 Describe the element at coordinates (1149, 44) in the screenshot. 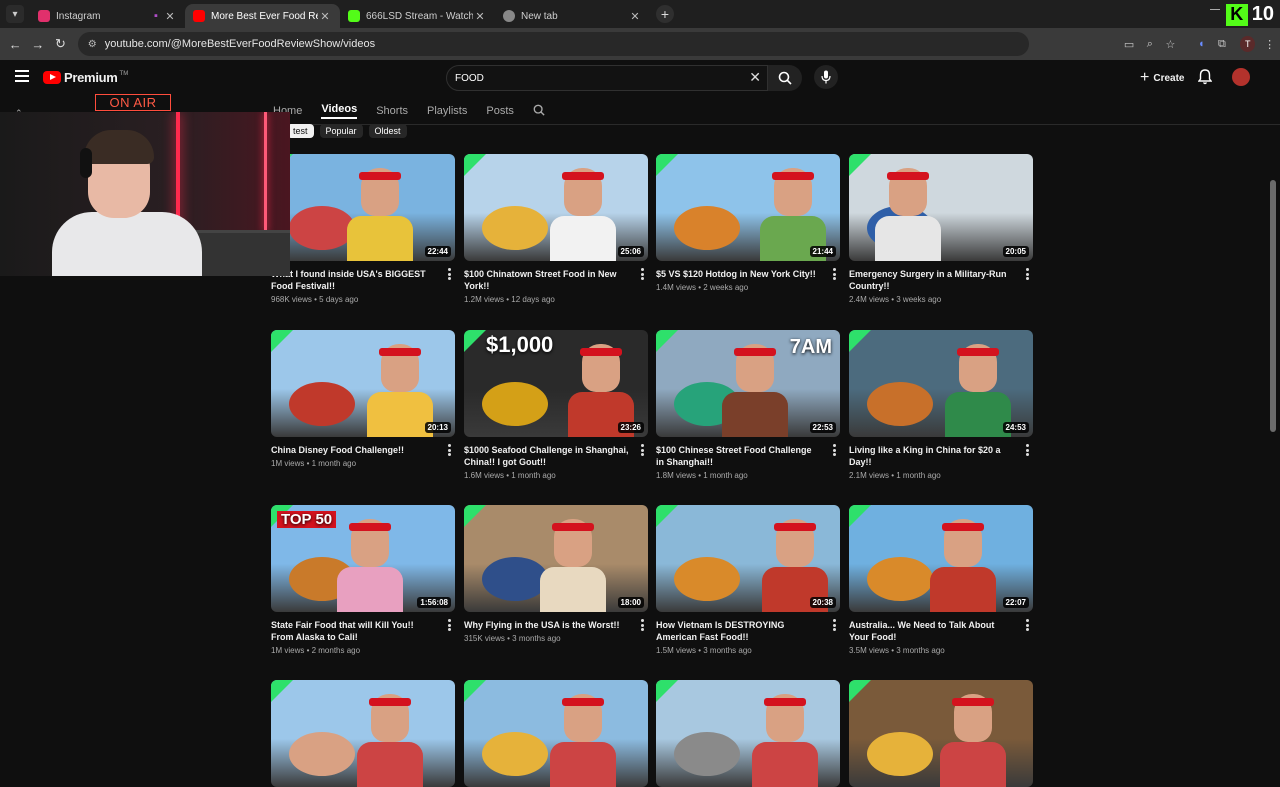

I see `zoom-icon: ⌕` at that location.